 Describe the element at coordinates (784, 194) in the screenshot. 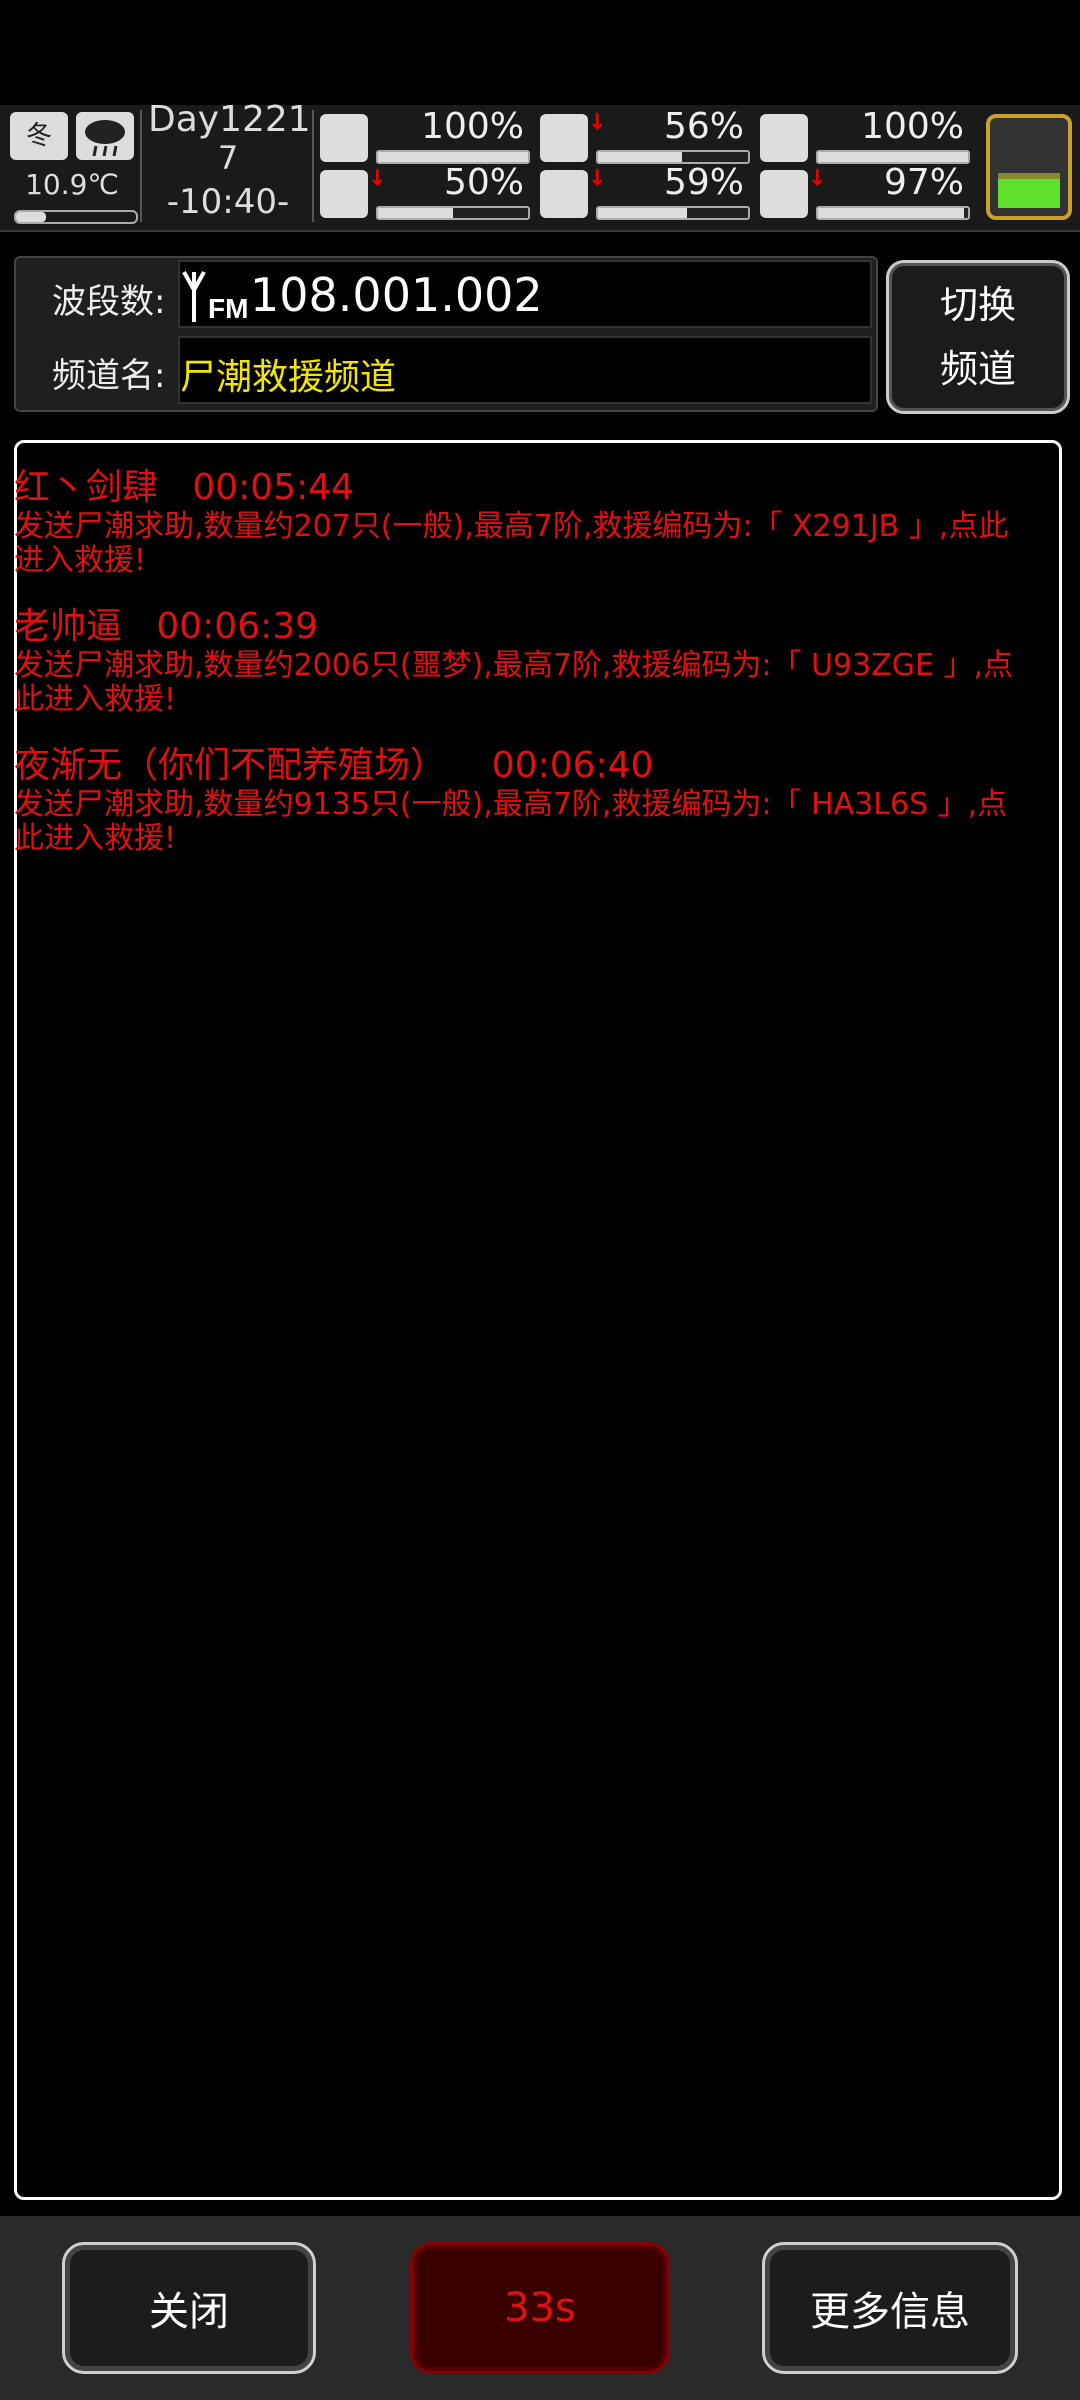

I see `heart-icon` at that location.